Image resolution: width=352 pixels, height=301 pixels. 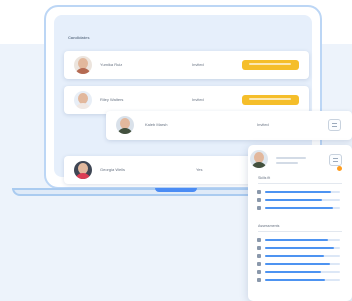 I want to click on skills-group-title: Skills fit, so click(x=264, y=178).